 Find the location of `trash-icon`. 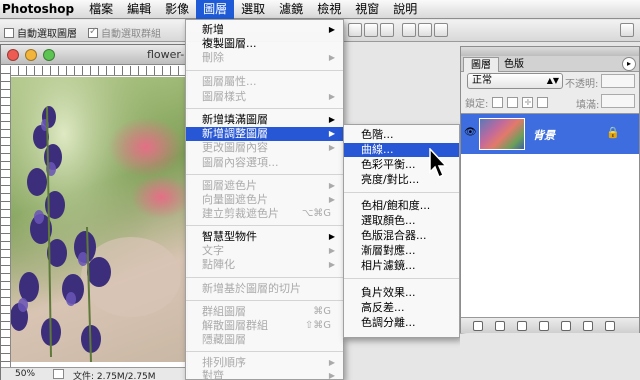

trash-icon is located at coordinates (610, 326).